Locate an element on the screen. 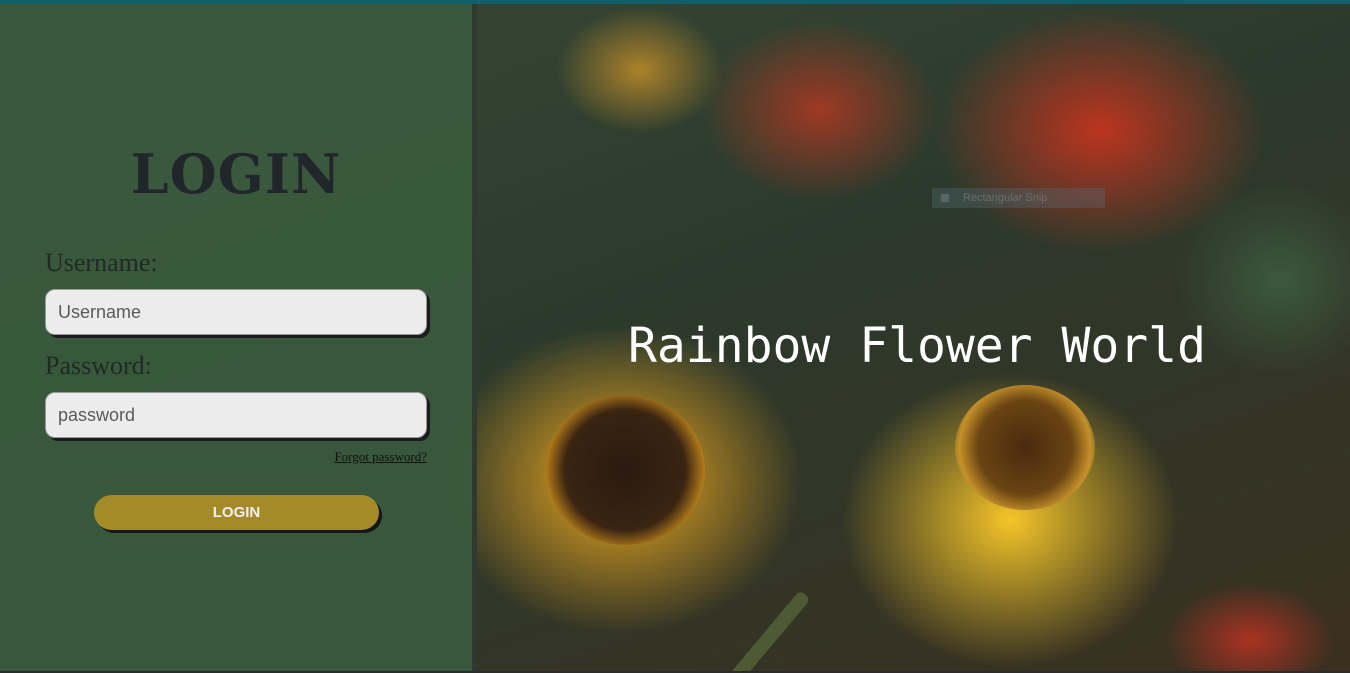 This screenshot has width=1350, height=673. flower-center-left is located at coordinates (625, 470).